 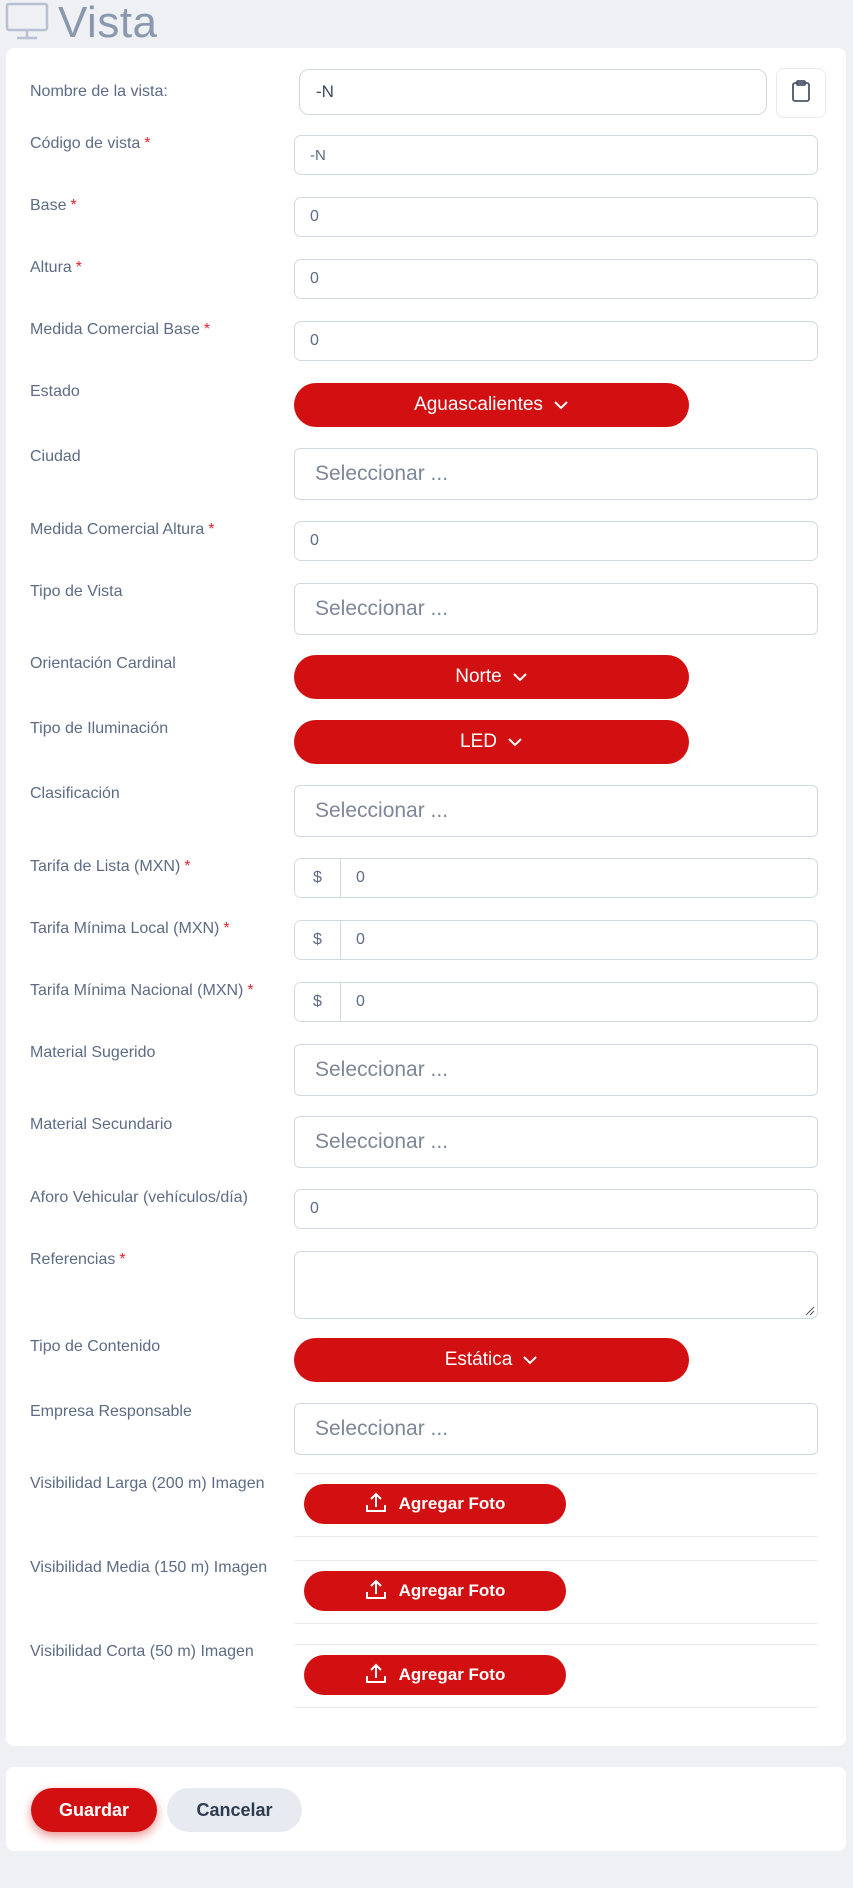 I want to click on estado-label: Estado, so click(x=55, y=391).